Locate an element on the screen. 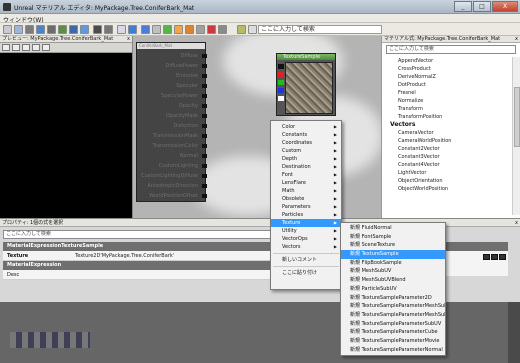 Image resolution: width=520 pixels, height=363 pixels. toolbar-extra-icon is located at coordinates (222, 29).